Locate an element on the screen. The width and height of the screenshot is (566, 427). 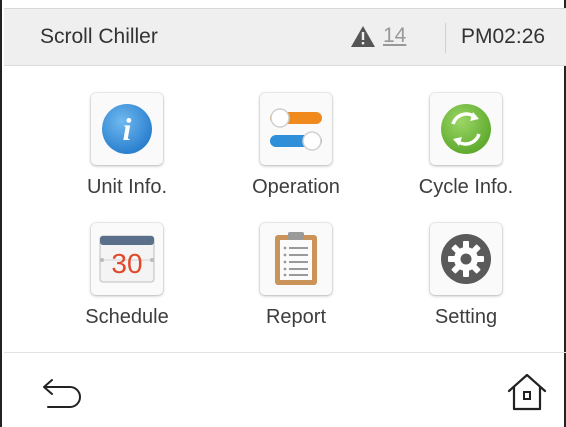
calendar-day: 30 is located at coordinates (126, 263).